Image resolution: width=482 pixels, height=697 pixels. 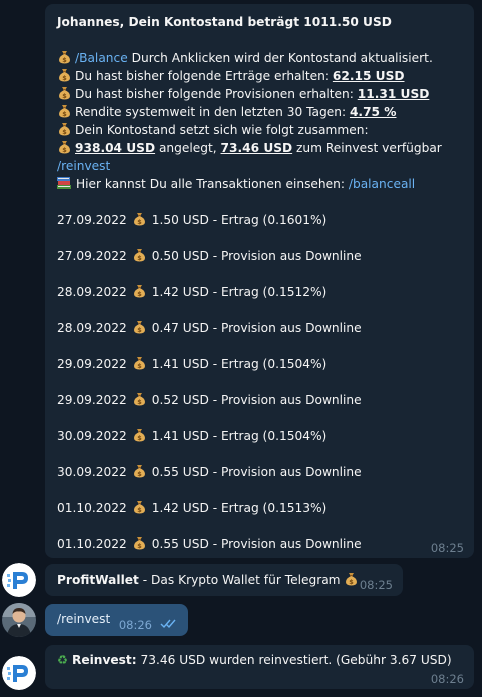 I want to click on reinvest-text: zum Reinvest verfügbar, so click(x=367, y=148).